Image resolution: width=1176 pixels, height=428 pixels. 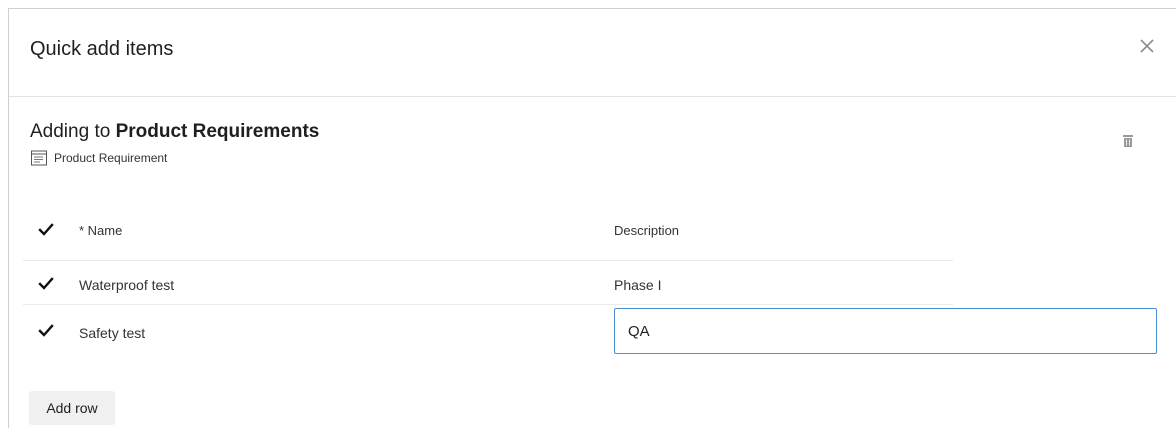 I want to click on description-input, so click(x=885, y=331).